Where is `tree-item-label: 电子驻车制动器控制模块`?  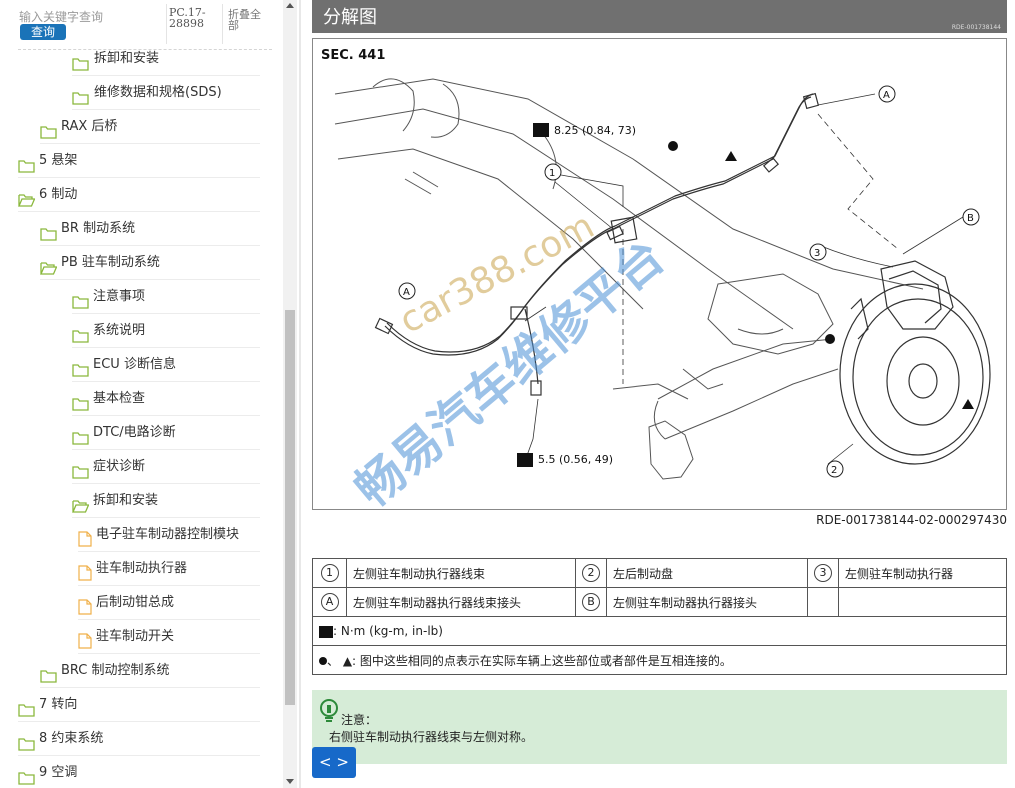
tree-item-label: 电子驻车制动器控制模块 is located at coordinates (168, 534).